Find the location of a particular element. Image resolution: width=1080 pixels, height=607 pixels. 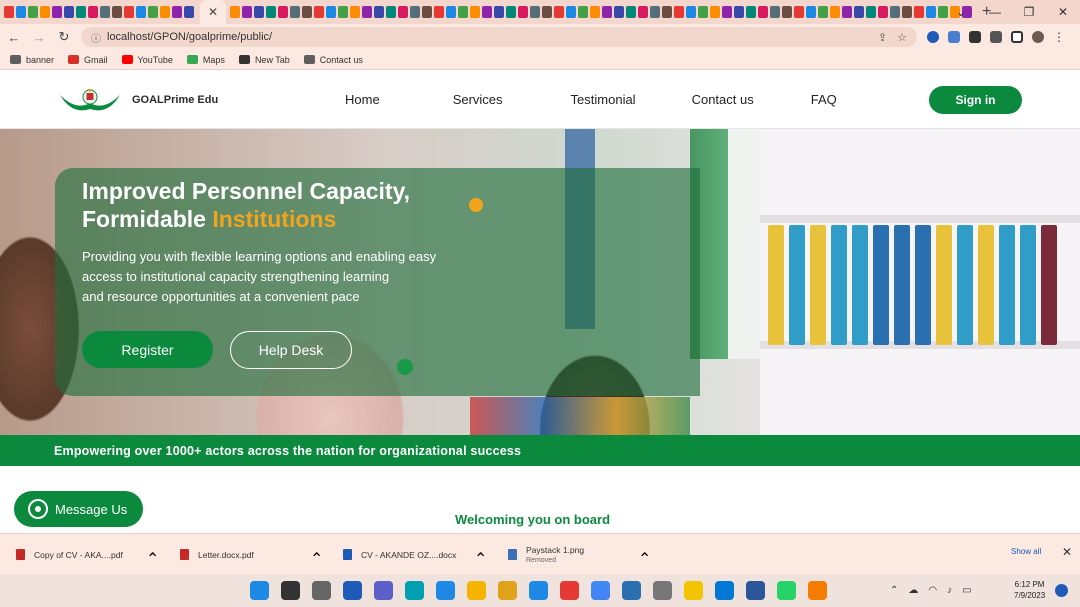

bookmark-item: Gmail is located at coordinates (88, 60).